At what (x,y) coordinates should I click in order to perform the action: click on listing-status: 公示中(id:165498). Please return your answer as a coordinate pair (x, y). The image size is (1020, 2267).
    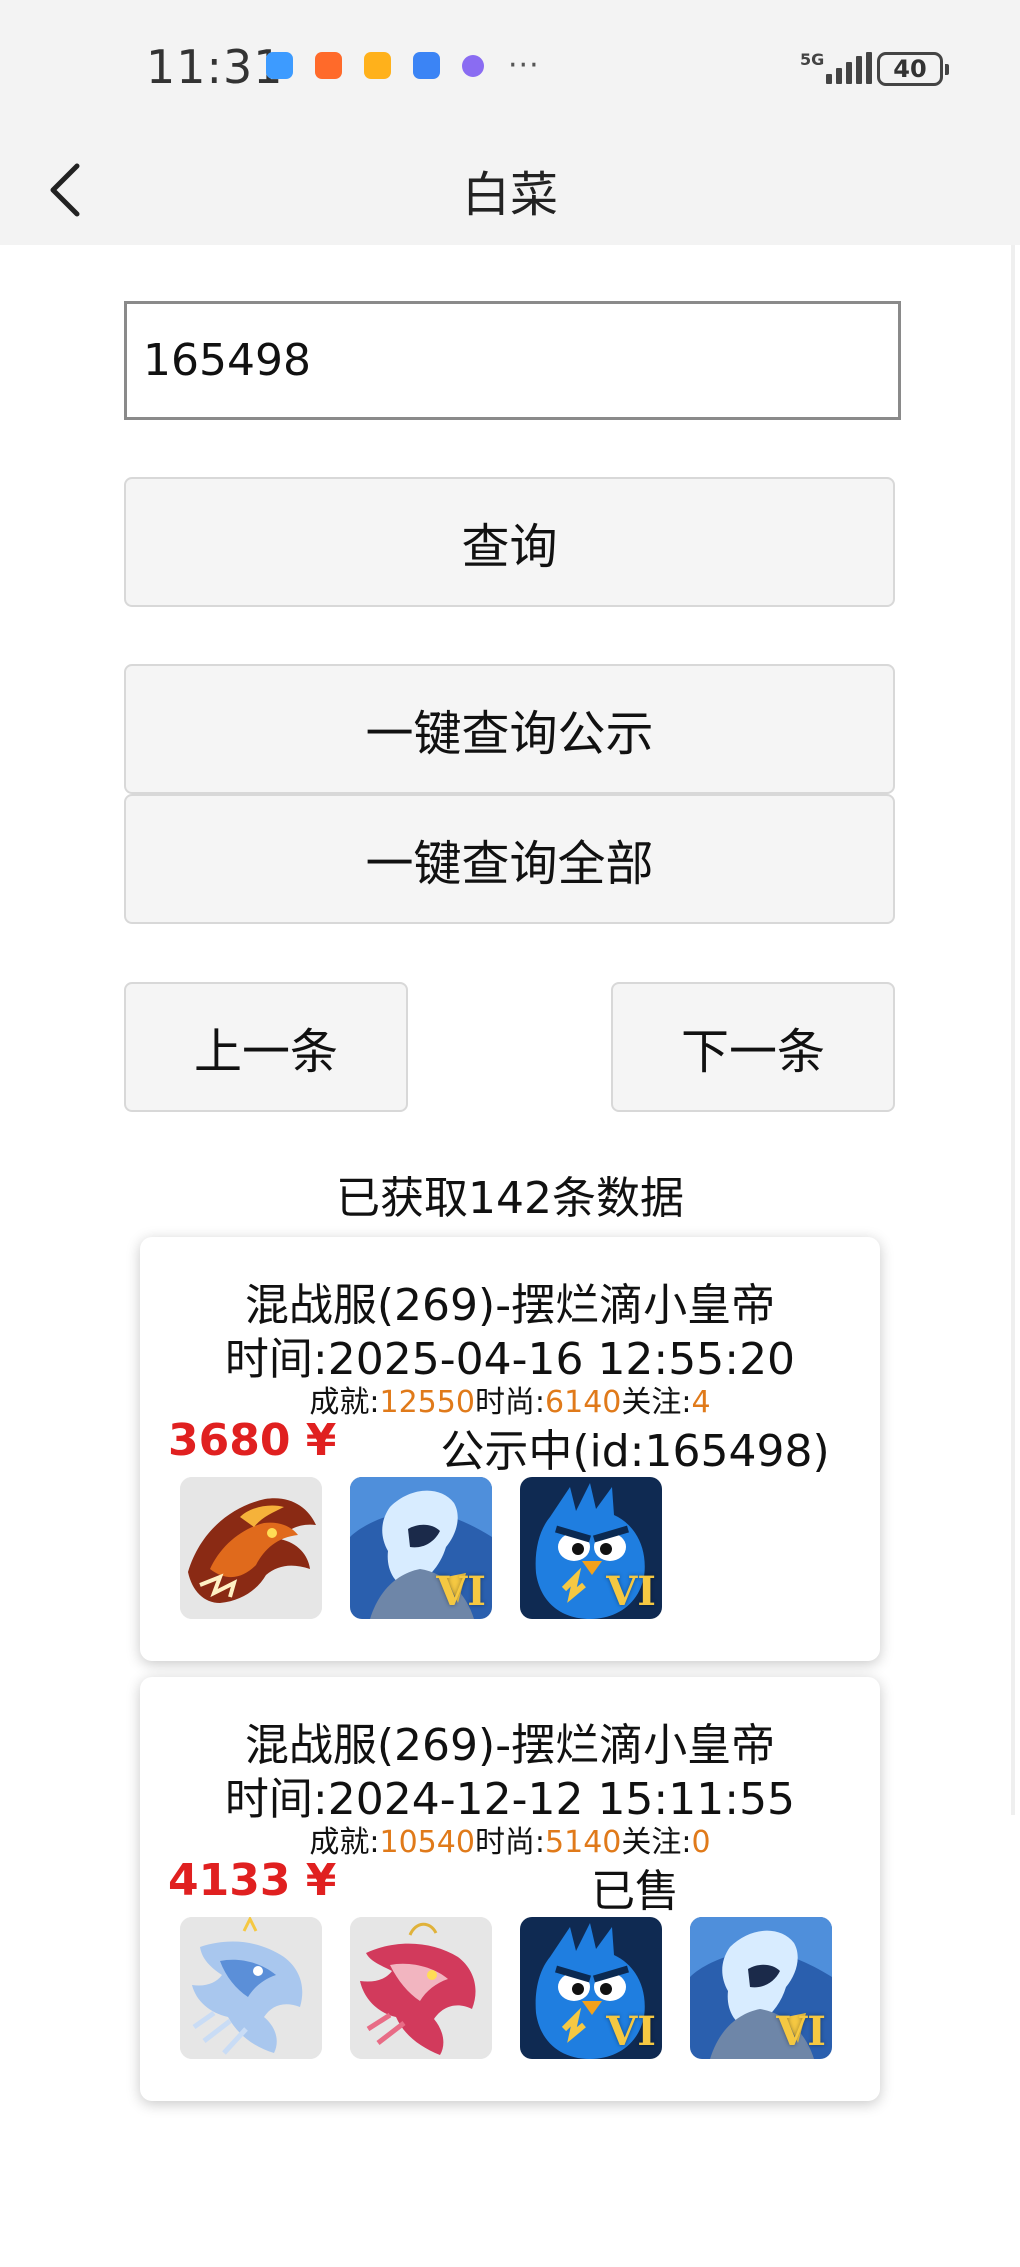
    Looking at the image, I should click on (635, 1451).